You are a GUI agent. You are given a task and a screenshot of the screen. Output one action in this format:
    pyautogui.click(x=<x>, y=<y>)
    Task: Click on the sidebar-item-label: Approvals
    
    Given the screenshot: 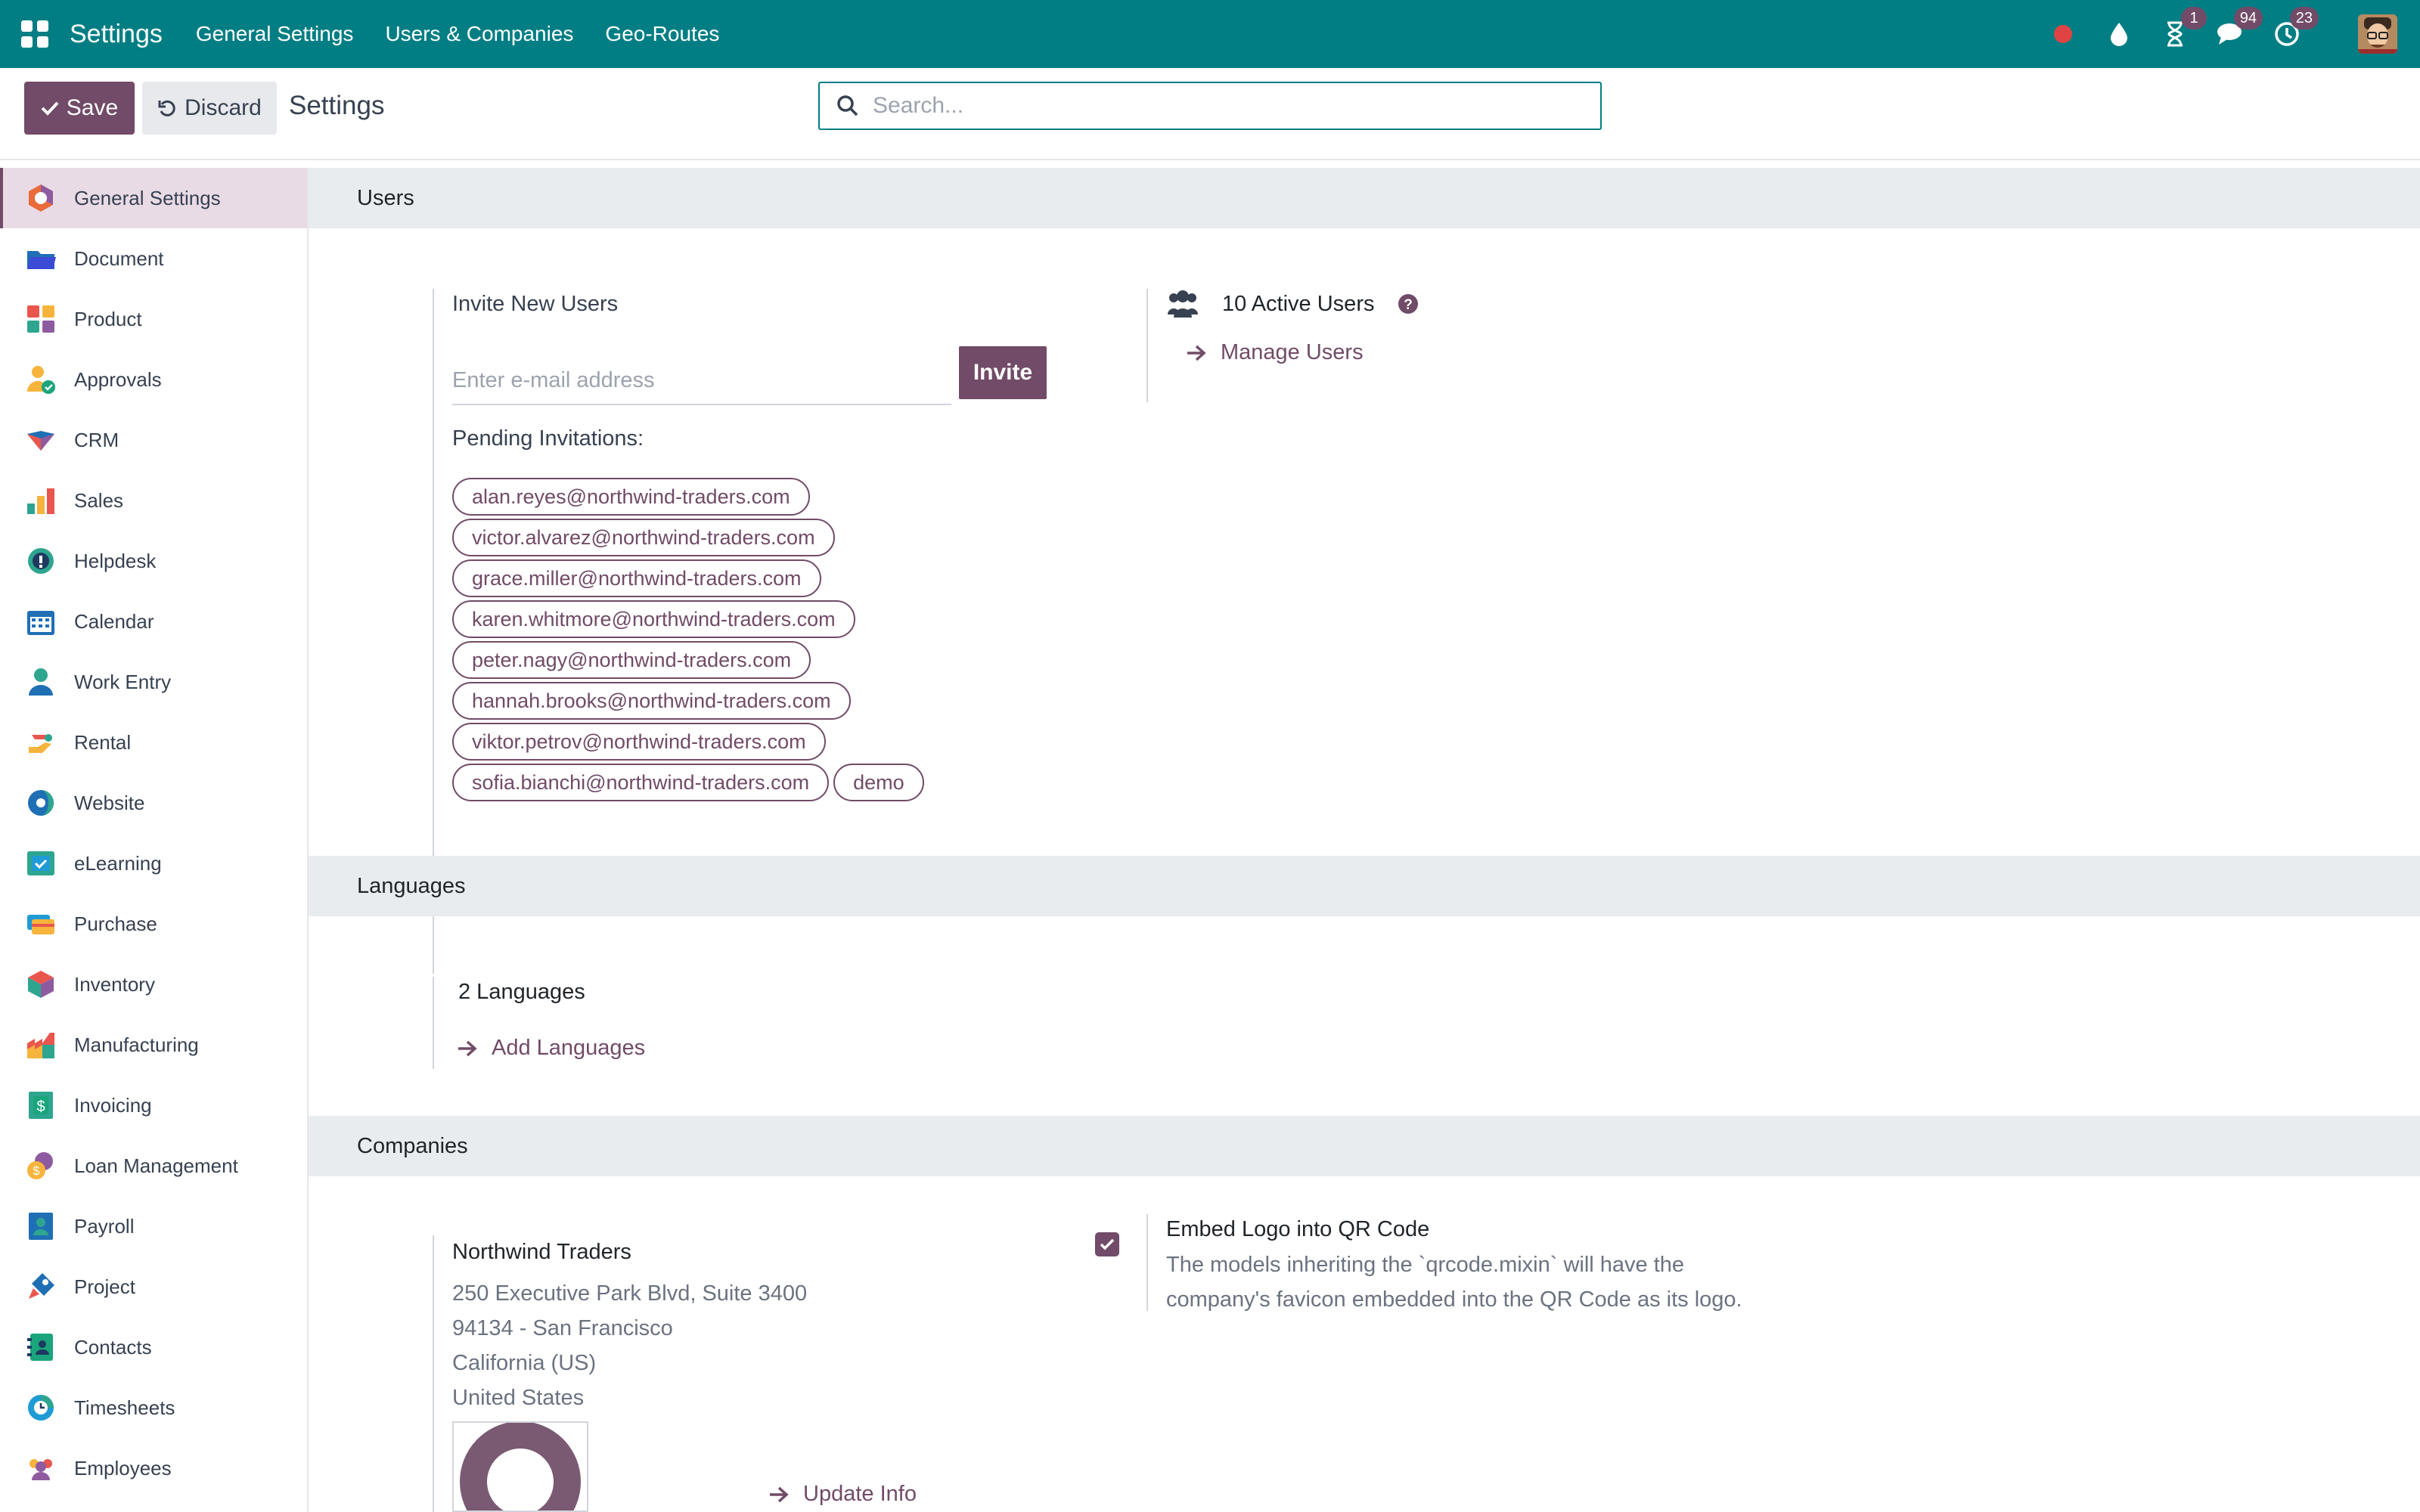 What is the action you would take?
    pyautogui.click(x=118, y=379)
    